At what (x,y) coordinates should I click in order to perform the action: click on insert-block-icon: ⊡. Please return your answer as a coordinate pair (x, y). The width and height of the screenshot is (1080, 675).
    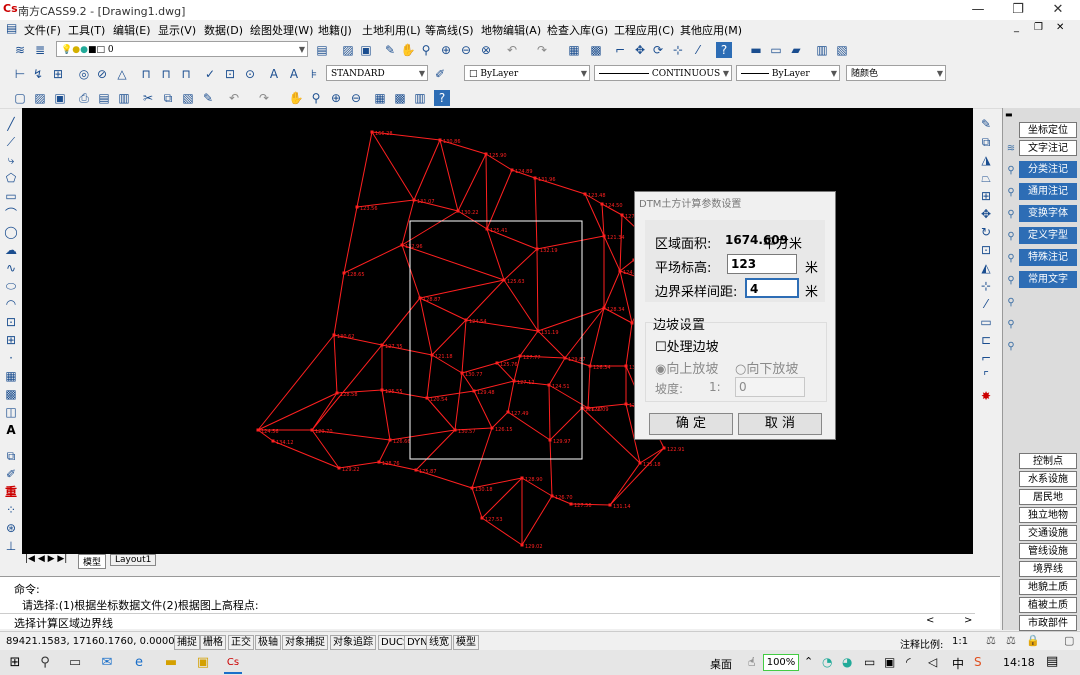
    Looking at the image, I should click on (11, 322).